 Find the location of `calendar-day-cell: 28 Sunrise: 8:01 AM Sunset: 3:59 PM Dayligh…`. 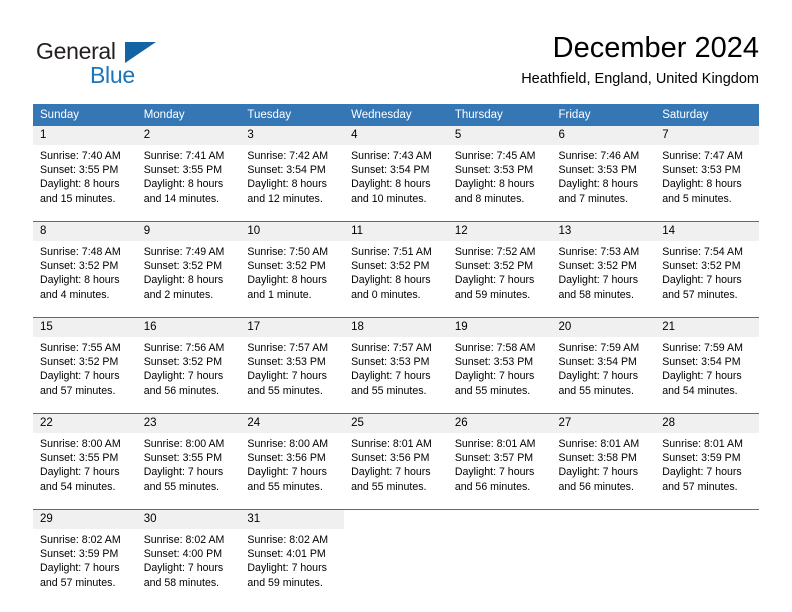

calendar-day-cell: 28 Sunrise: 8:01 AM Sunset: 3:59 PM Dayligh… is located at coordinates (707, 456).